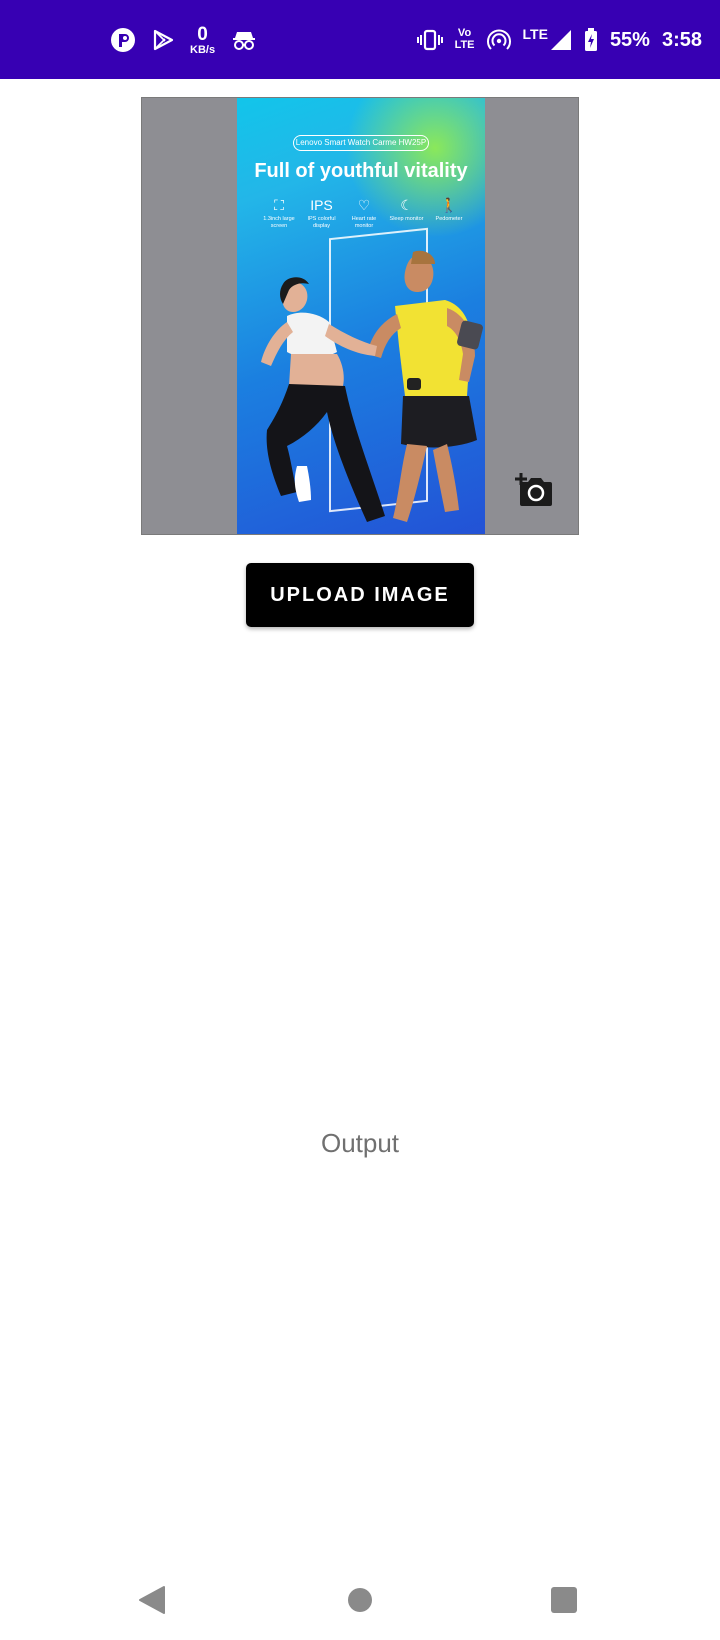  What do you see at coordinates (449, 219) in the screenshot?
I see `feature-label: Pedometer` at bounding box center [449, 219].